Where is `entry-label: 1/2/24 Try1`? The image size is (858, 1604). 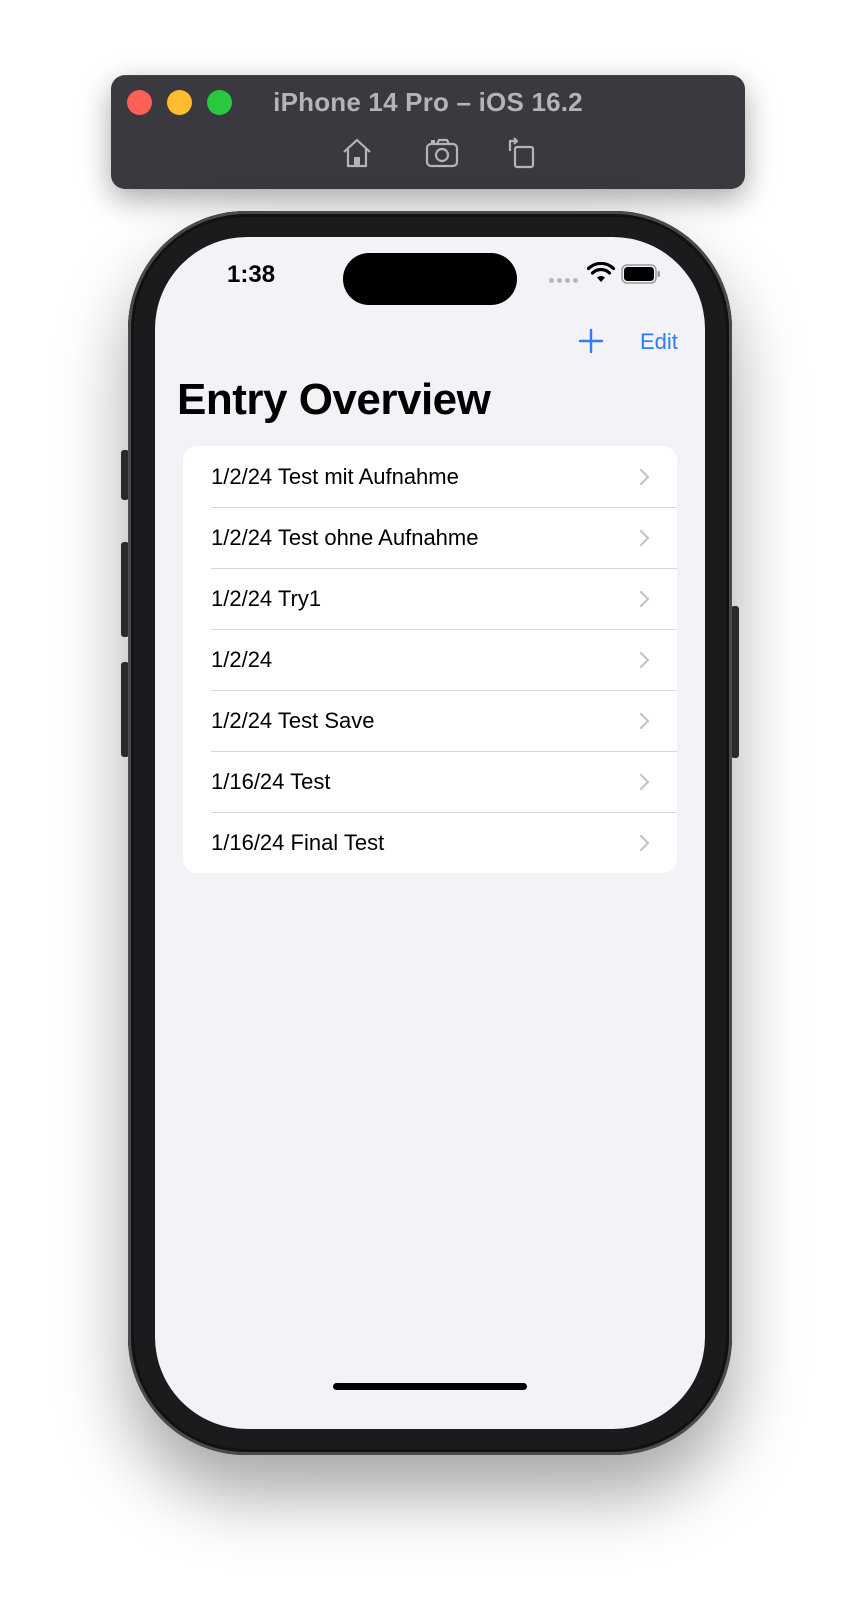
entry-label: 1/2/24 Try1 is located at coordinates (266, 598).